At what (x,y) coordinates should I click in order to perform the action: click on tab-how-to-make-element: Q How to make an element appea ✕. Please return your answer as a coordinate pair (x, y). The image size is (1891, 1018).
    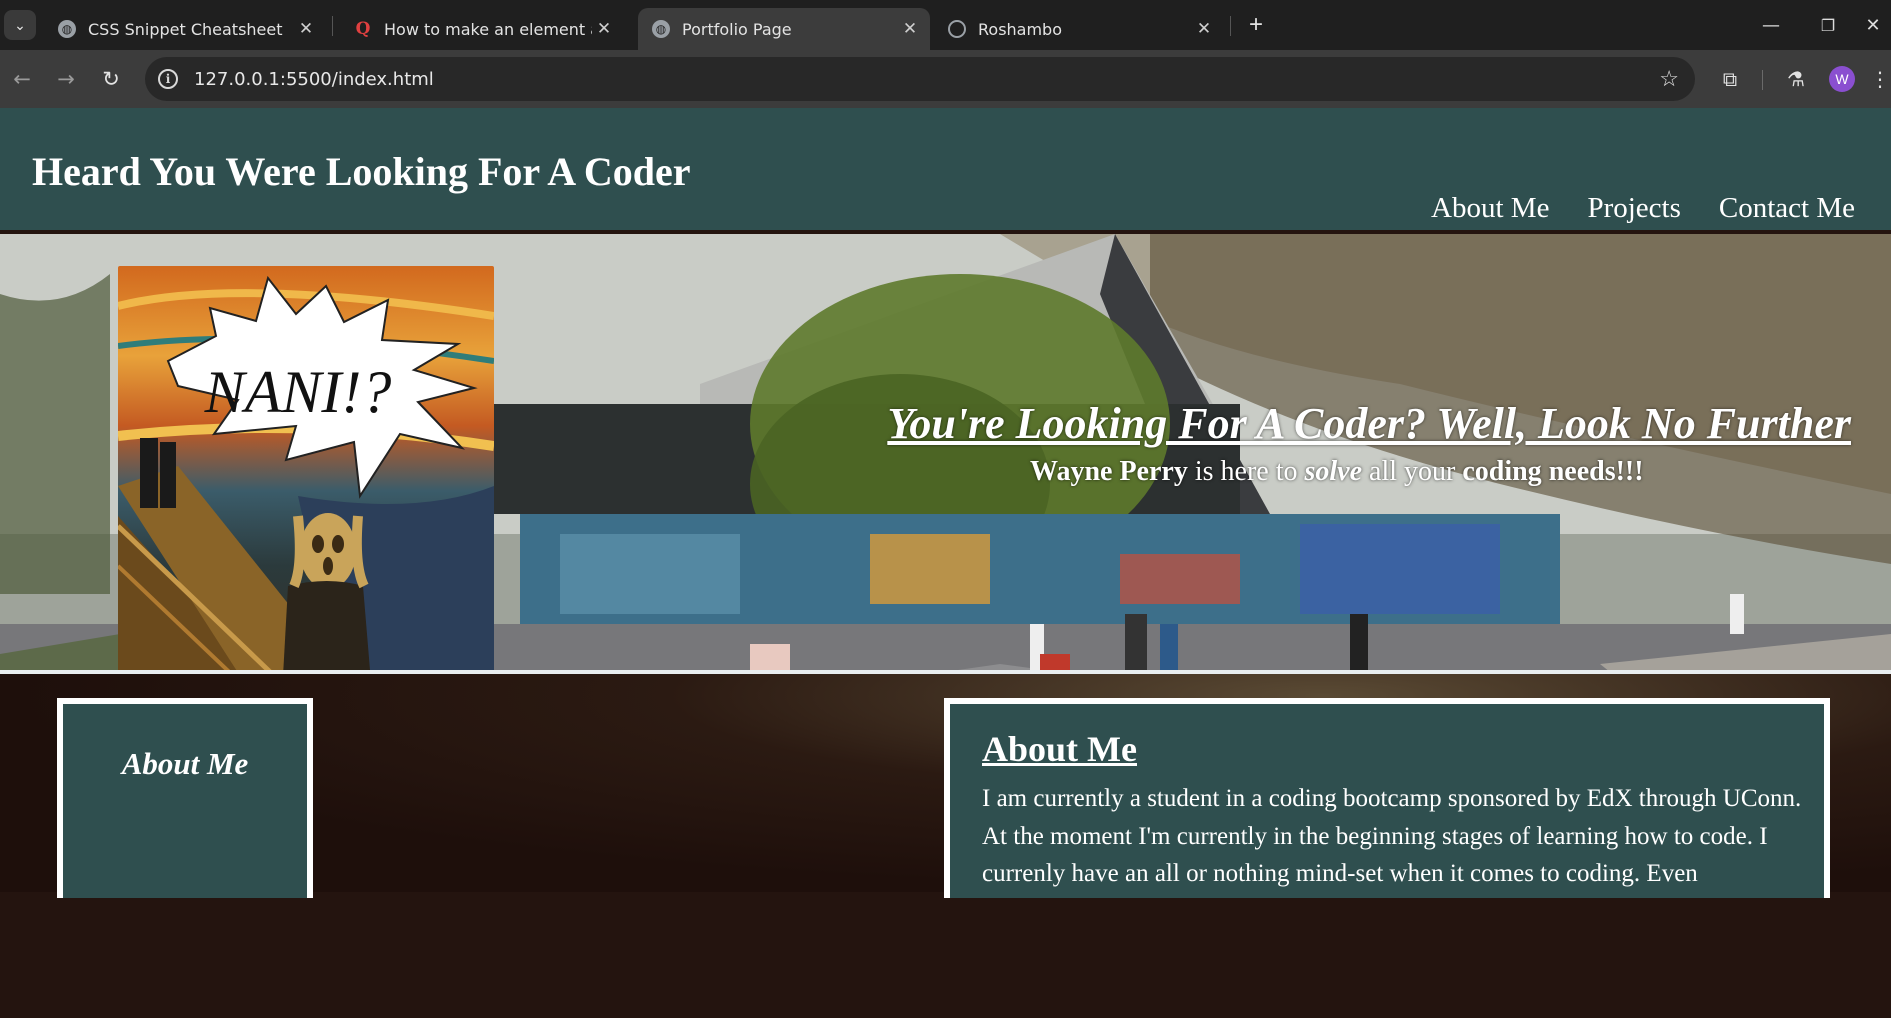
    Looking at the image, I should click on (482, 29).